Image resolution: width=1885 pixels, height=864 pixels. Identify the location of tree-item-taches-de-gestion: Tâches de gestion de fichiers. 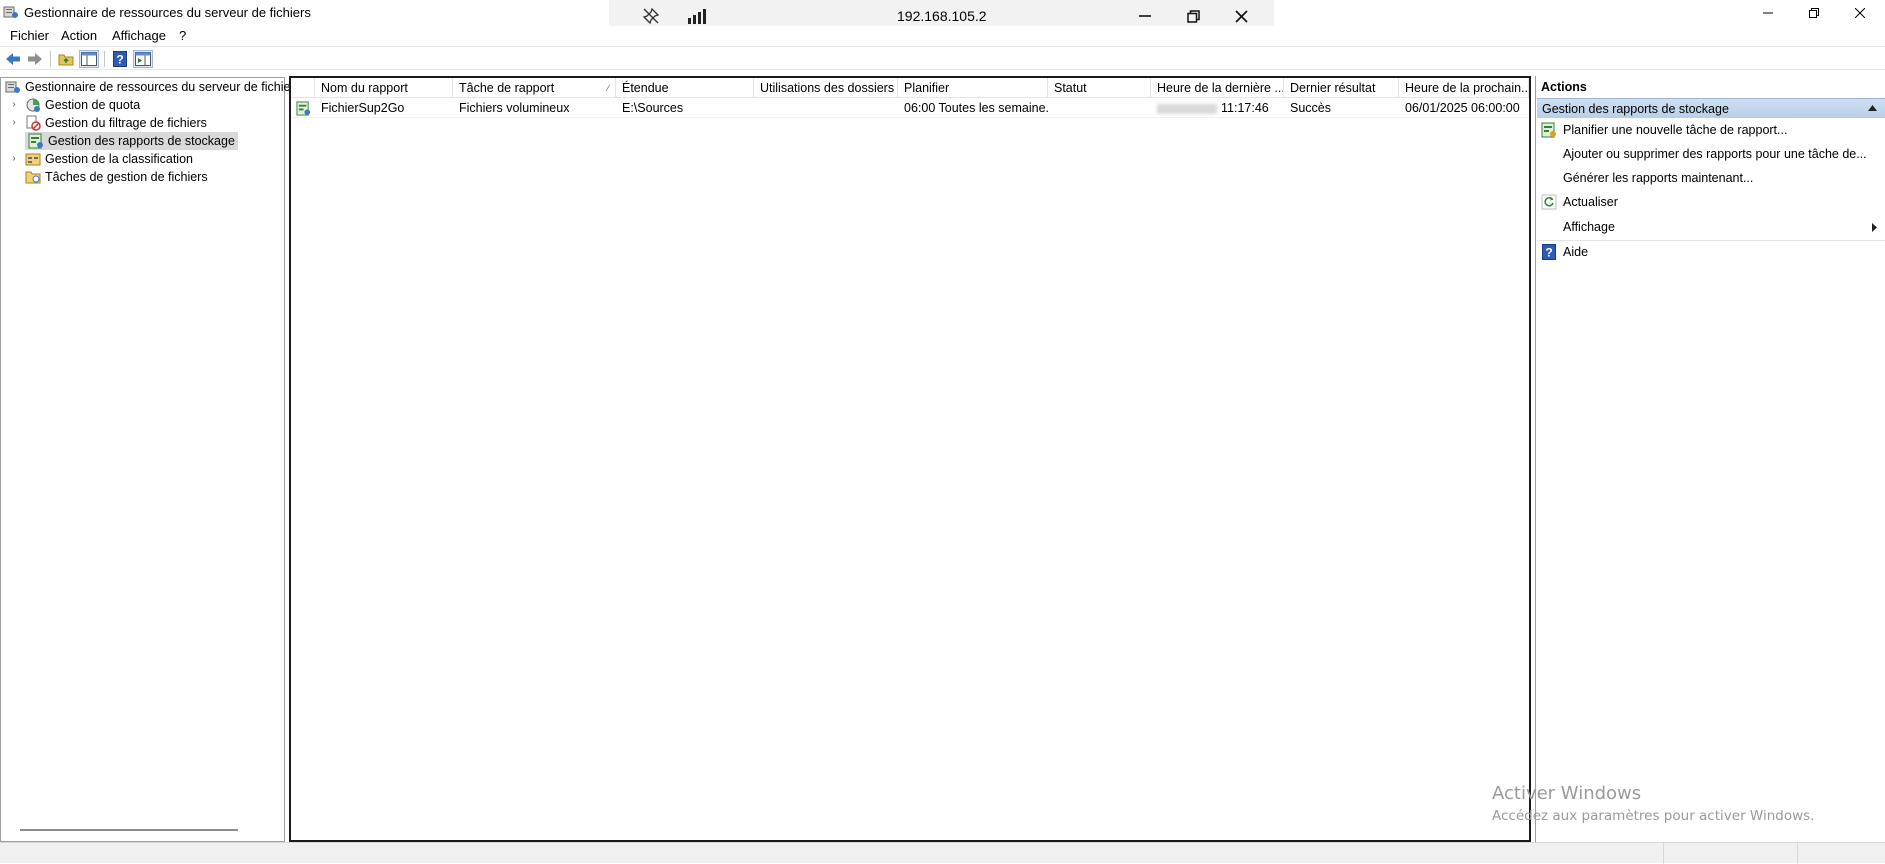
(153, 177).